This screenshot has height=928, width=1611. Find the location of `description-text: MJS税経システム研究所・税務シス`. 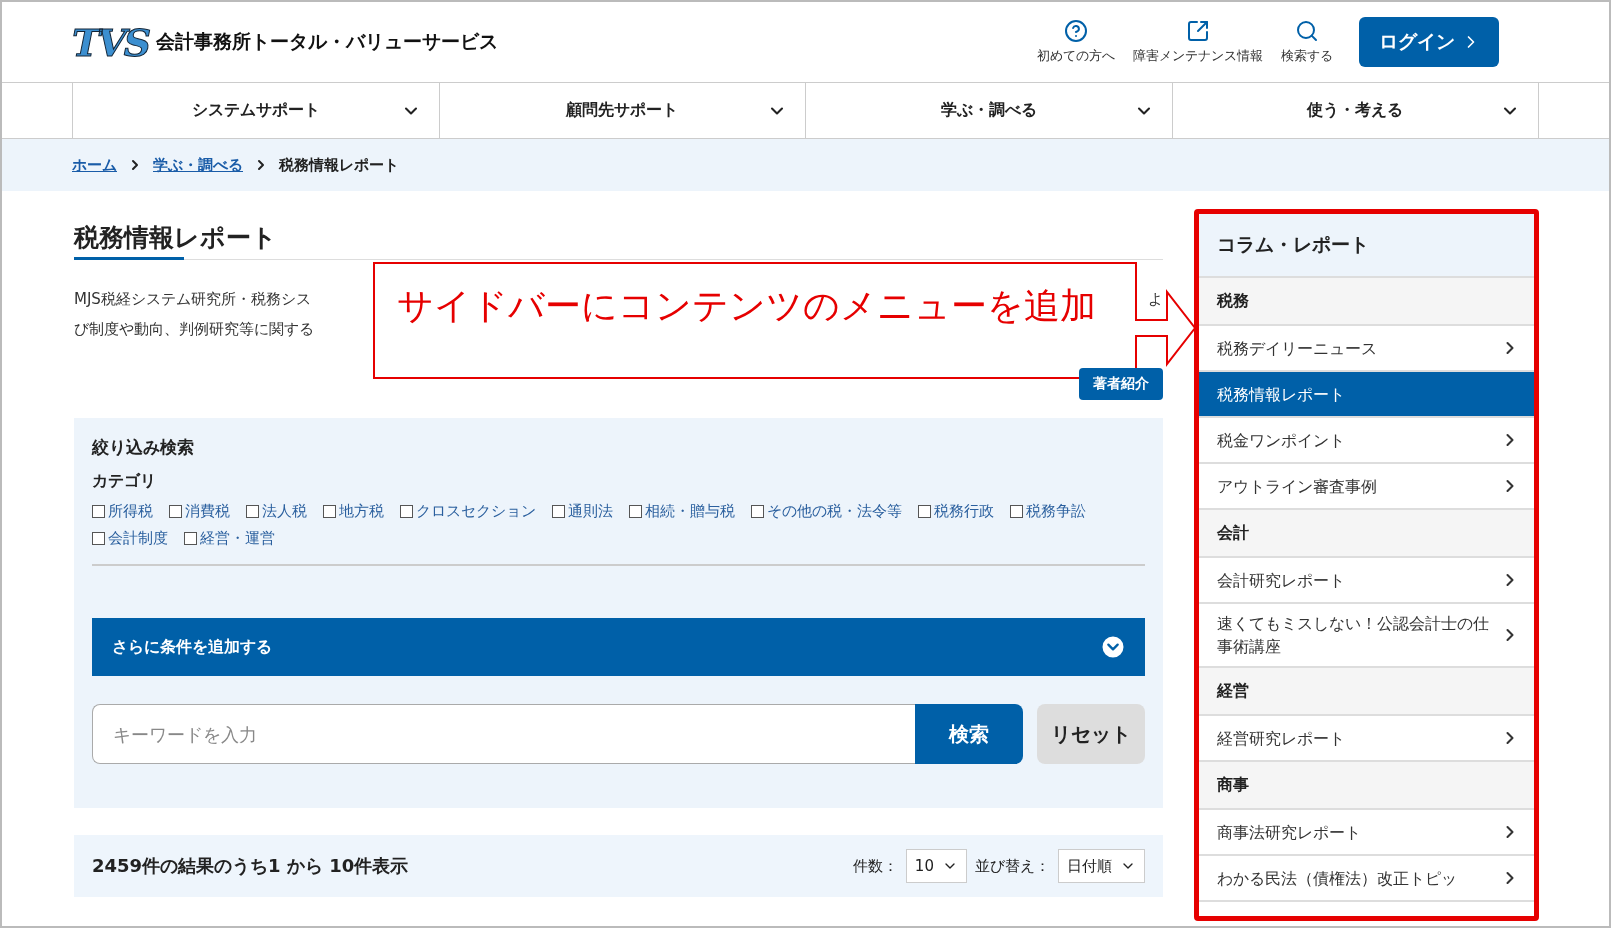

description-text: MJS税経システム研究所・税務シス is located at coordinates (192, 299).